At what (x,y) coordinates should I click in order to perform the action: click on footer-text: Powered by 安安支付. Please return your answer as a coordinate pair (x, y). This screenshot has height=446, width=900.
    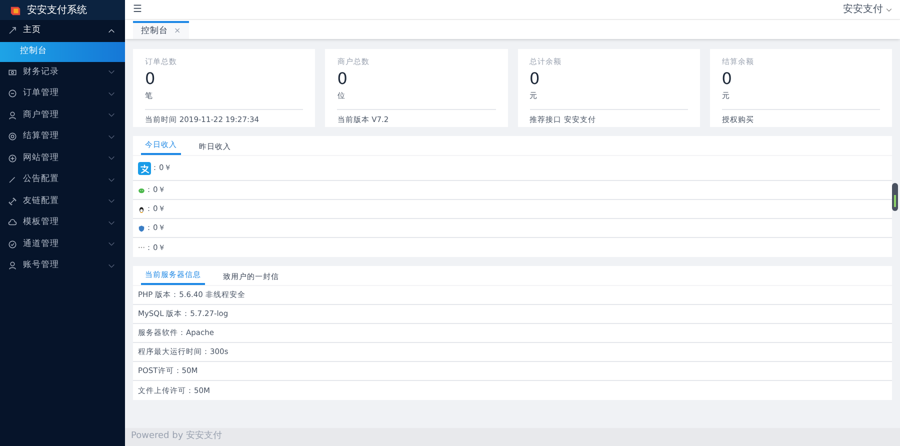
    Looking at the image, I should click on (176, 437).